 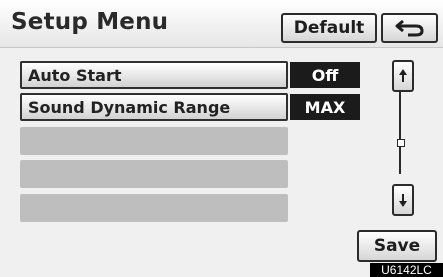 What do you see at coordinates (400, 132) in the screenshot?
I see `scroll-track` at bounding box center [400, 132].